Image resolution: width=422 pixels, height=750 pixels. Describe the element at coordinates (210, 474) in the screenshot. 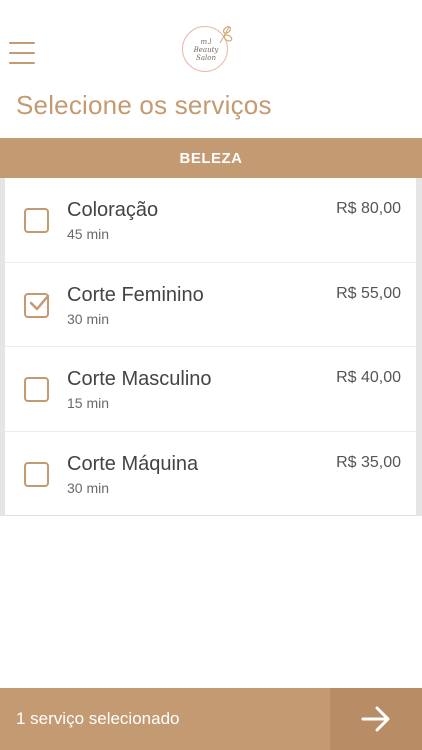

I see `service-item-corte-maquina: Corte Máquina 30 min R$ 35,00` at that location.